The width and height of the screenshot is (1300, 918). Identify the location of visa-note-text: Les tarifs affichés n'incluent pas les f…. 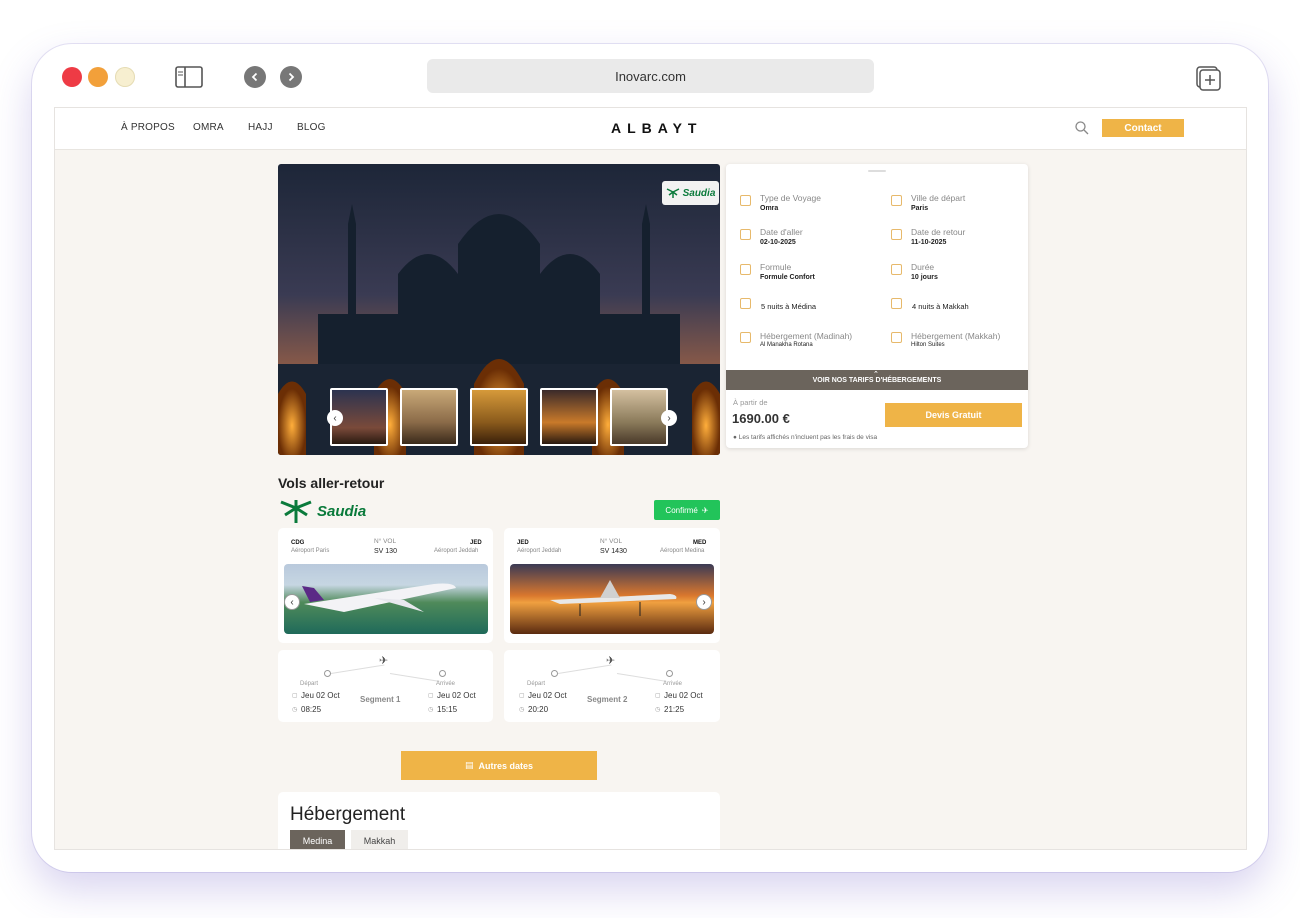
(808, 437).